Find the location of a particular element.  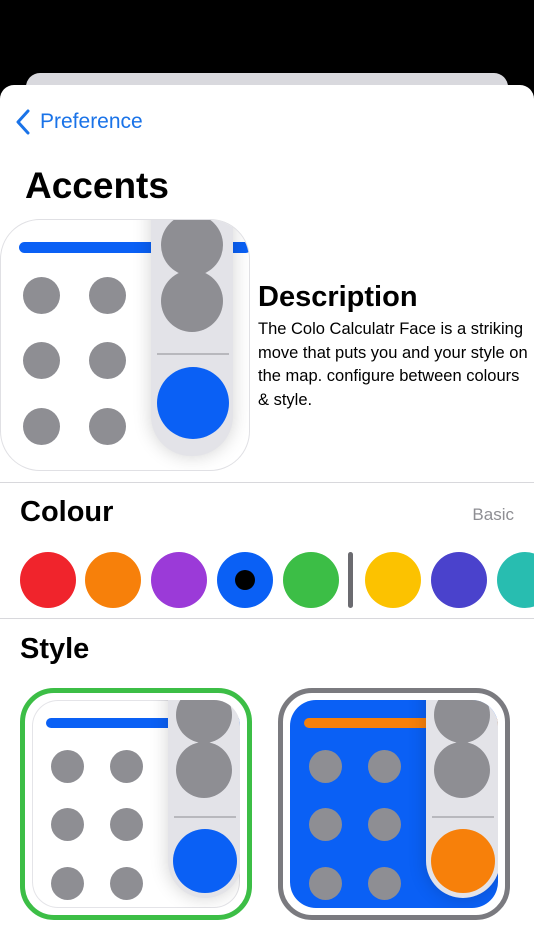

colour-swatch-blue is located at coordinates (245, 580).